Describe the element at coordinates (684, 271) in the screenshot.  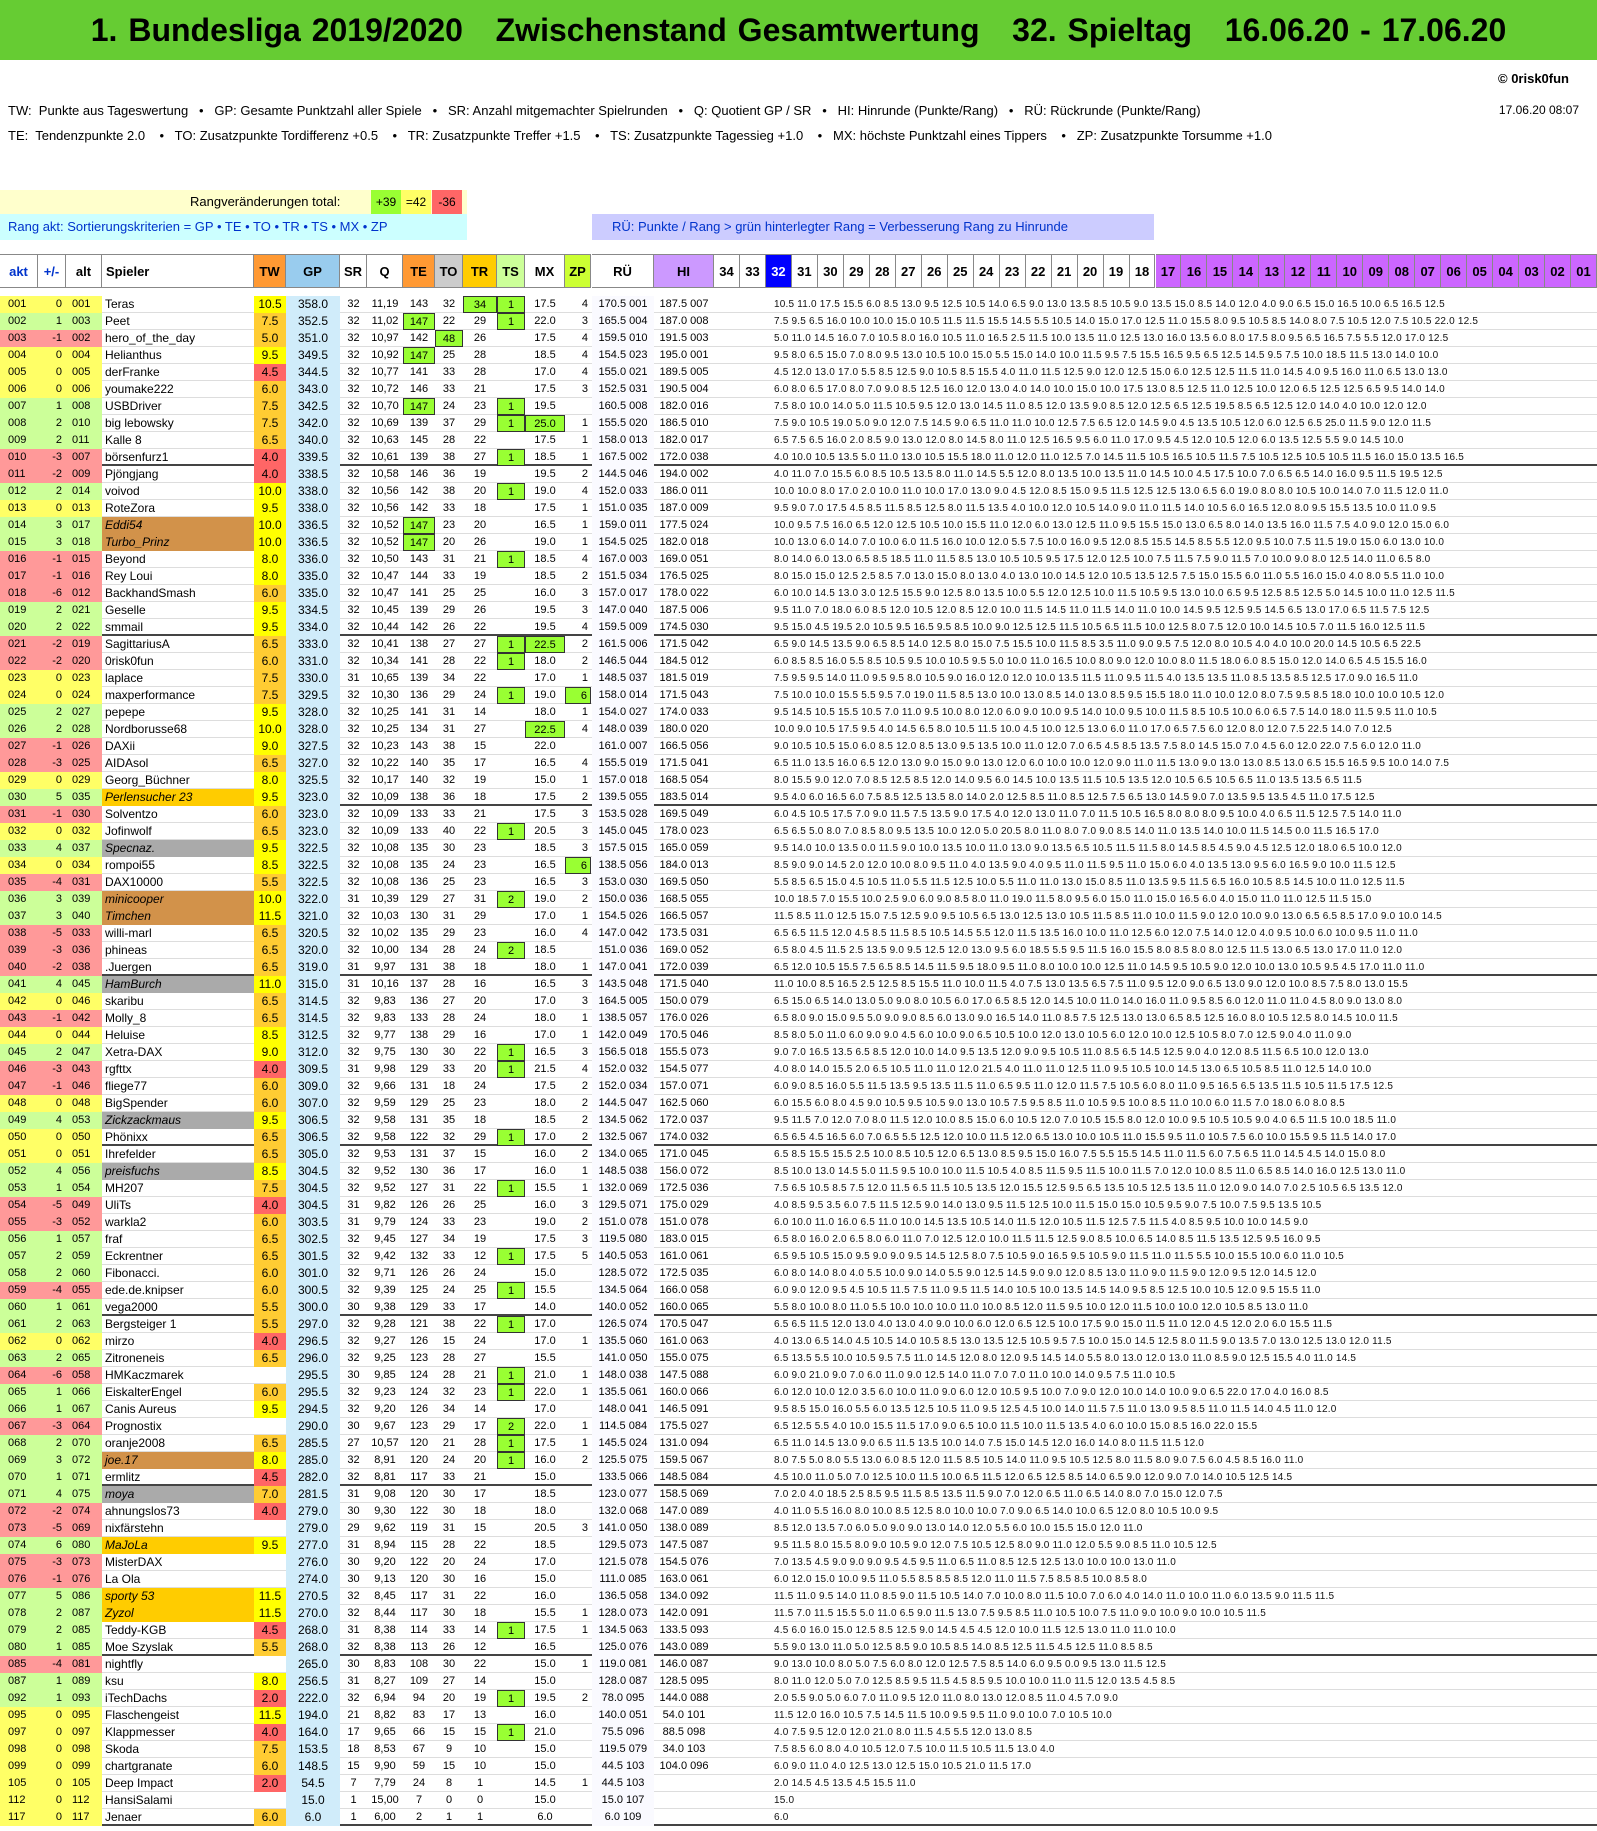
I see `col-hi: HI` at that location.